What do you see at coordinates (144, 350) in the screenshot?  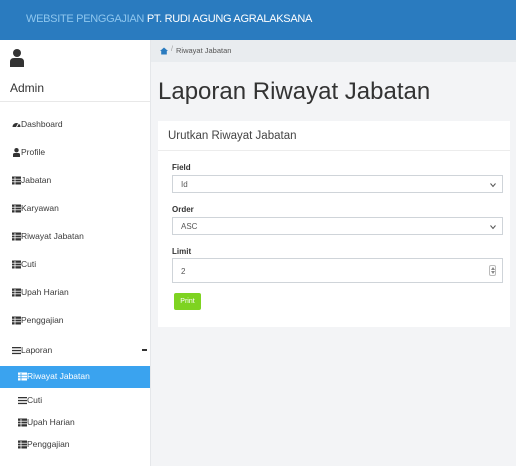 I see `collapse-icon` at bounding box center [144, 350].